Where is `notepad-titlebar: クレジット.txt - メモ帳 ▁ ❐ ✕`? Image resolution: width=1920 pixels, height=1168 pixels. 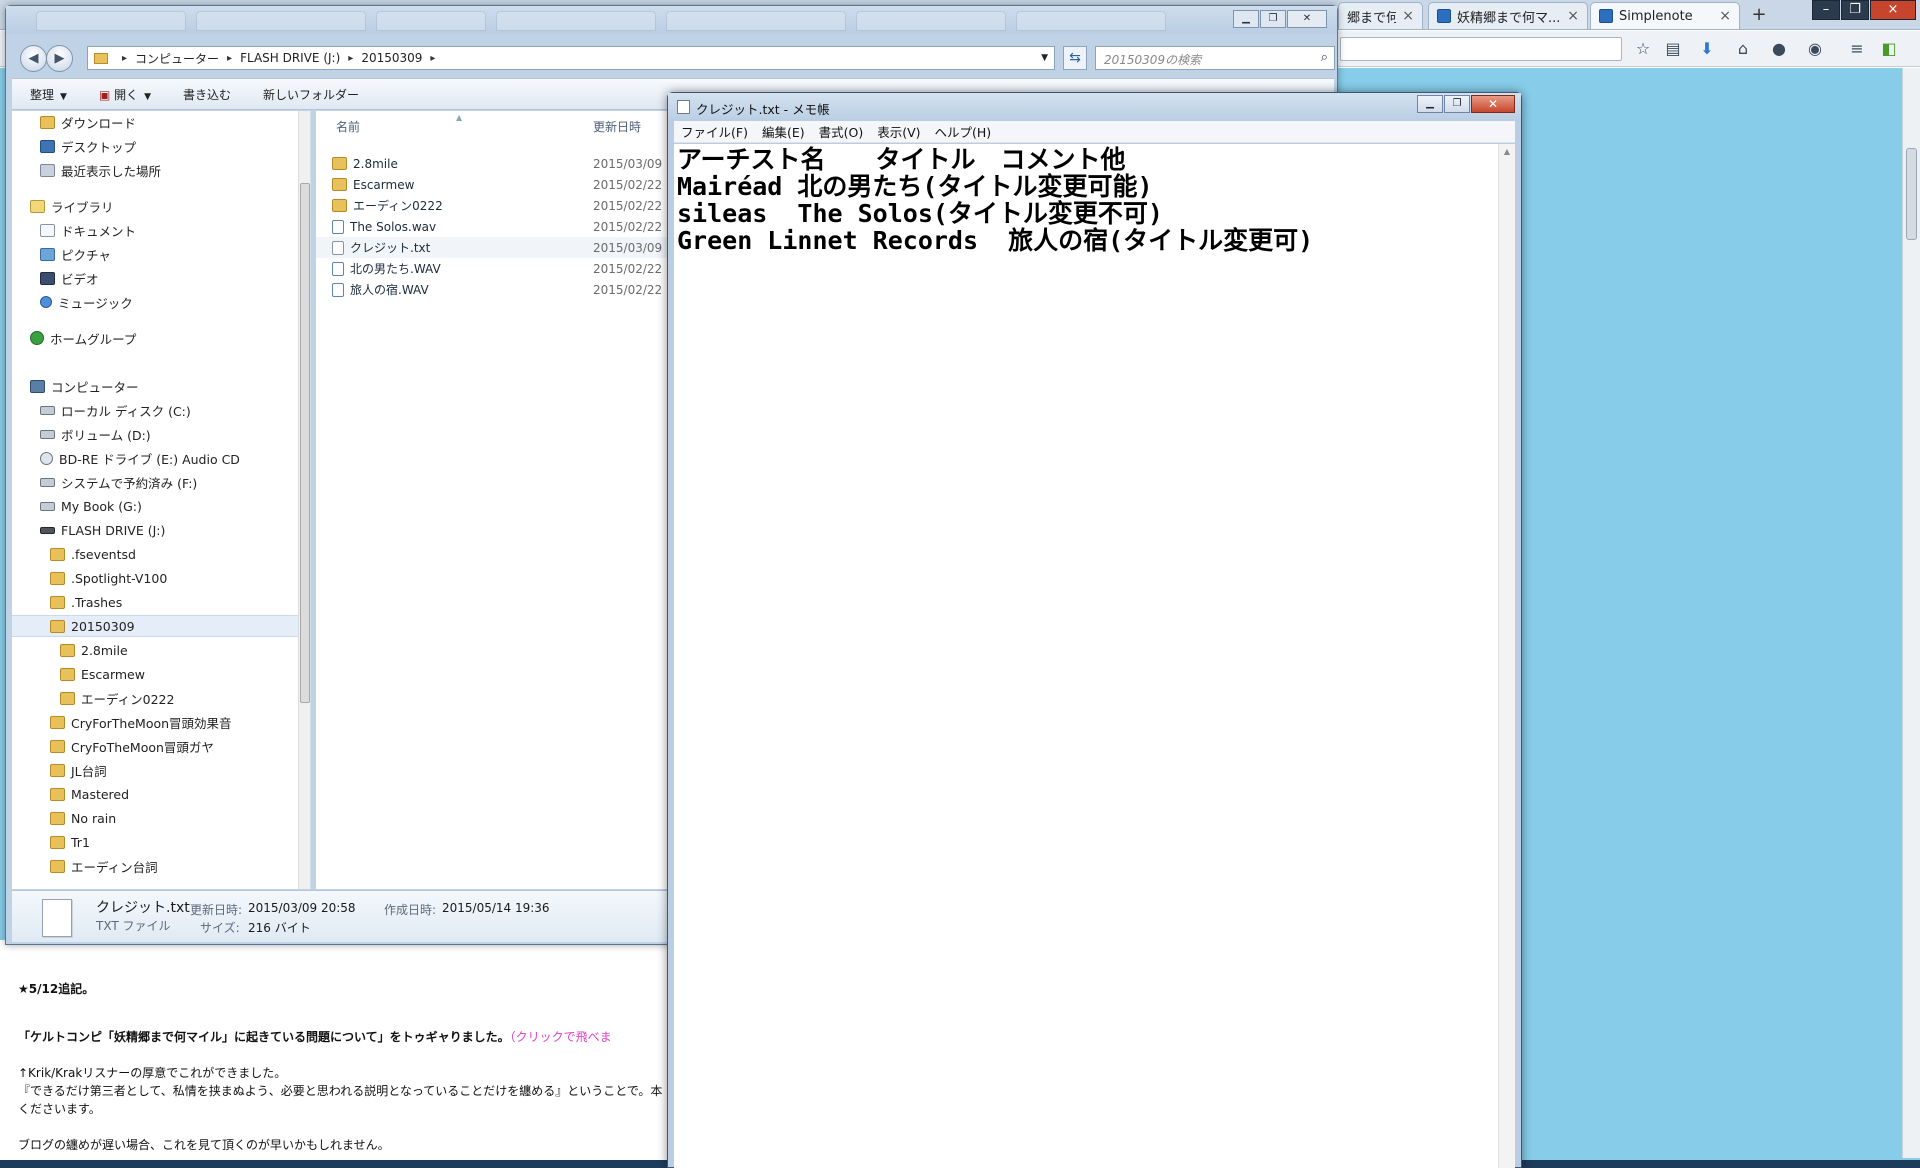 notepad-titlebar: クレジット.txt - メモ帳 ▁ ❐ ✕ is located at coordinates (1094, 106).